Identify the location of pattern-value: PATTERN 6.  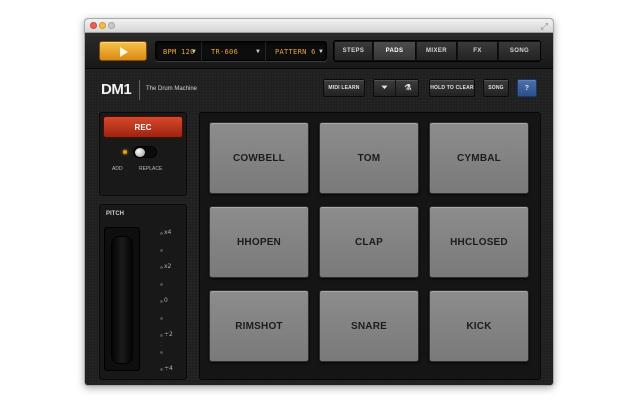
(295, 52).